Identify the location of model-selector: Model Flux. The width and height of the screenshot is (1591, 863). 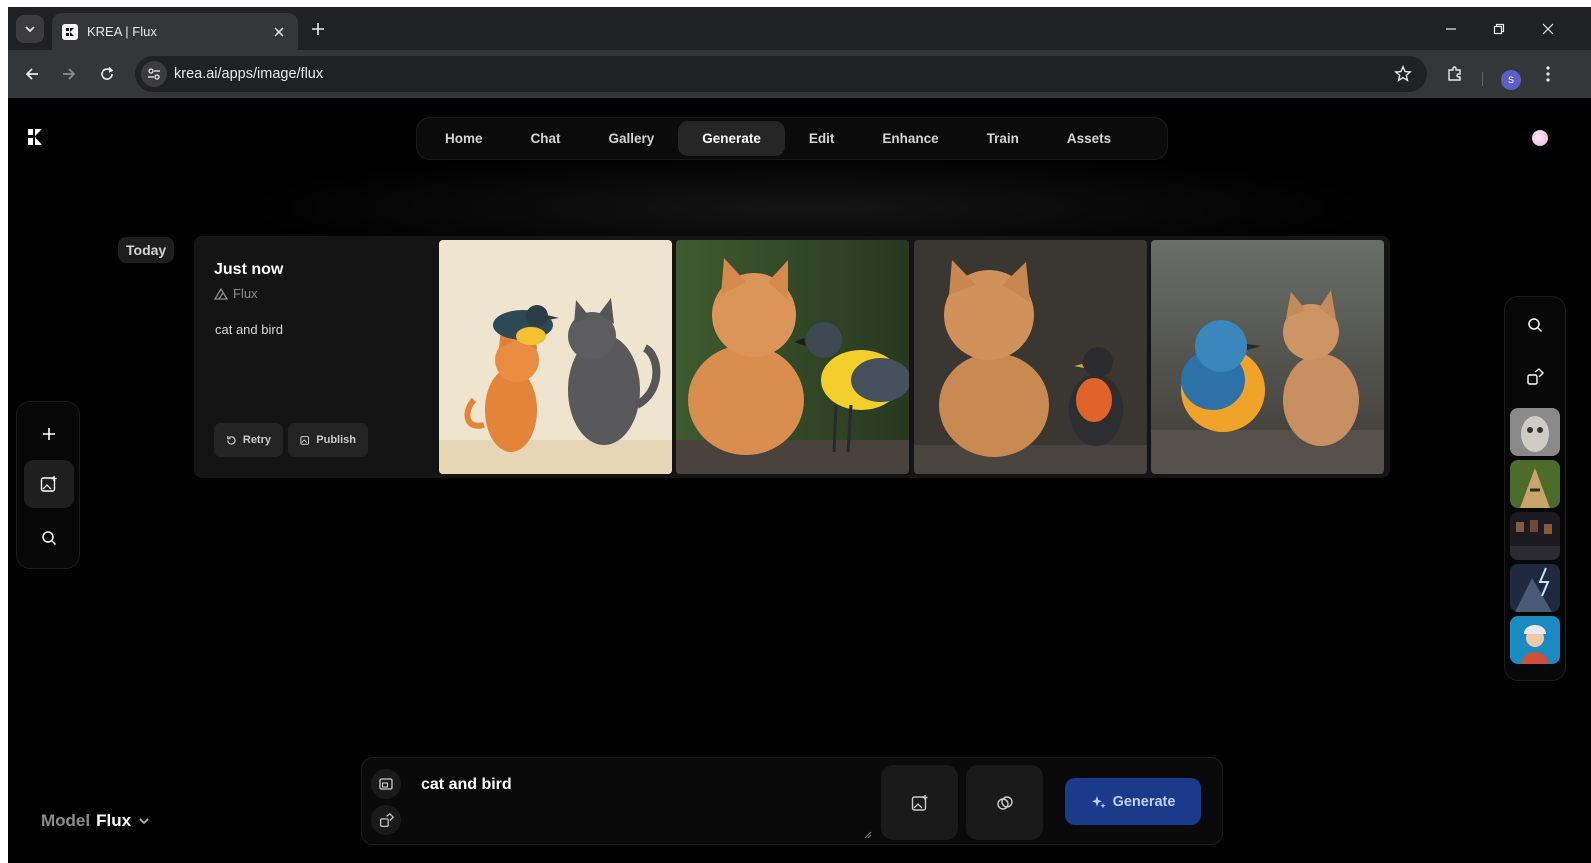
(96, 821).